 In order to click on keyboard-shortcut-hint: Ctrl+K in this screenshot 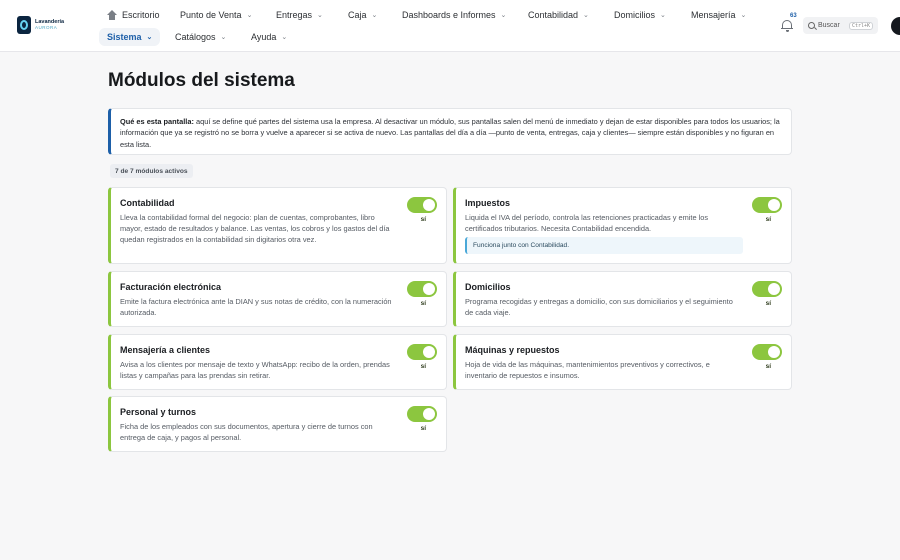, I will do `click(860, 25)`.